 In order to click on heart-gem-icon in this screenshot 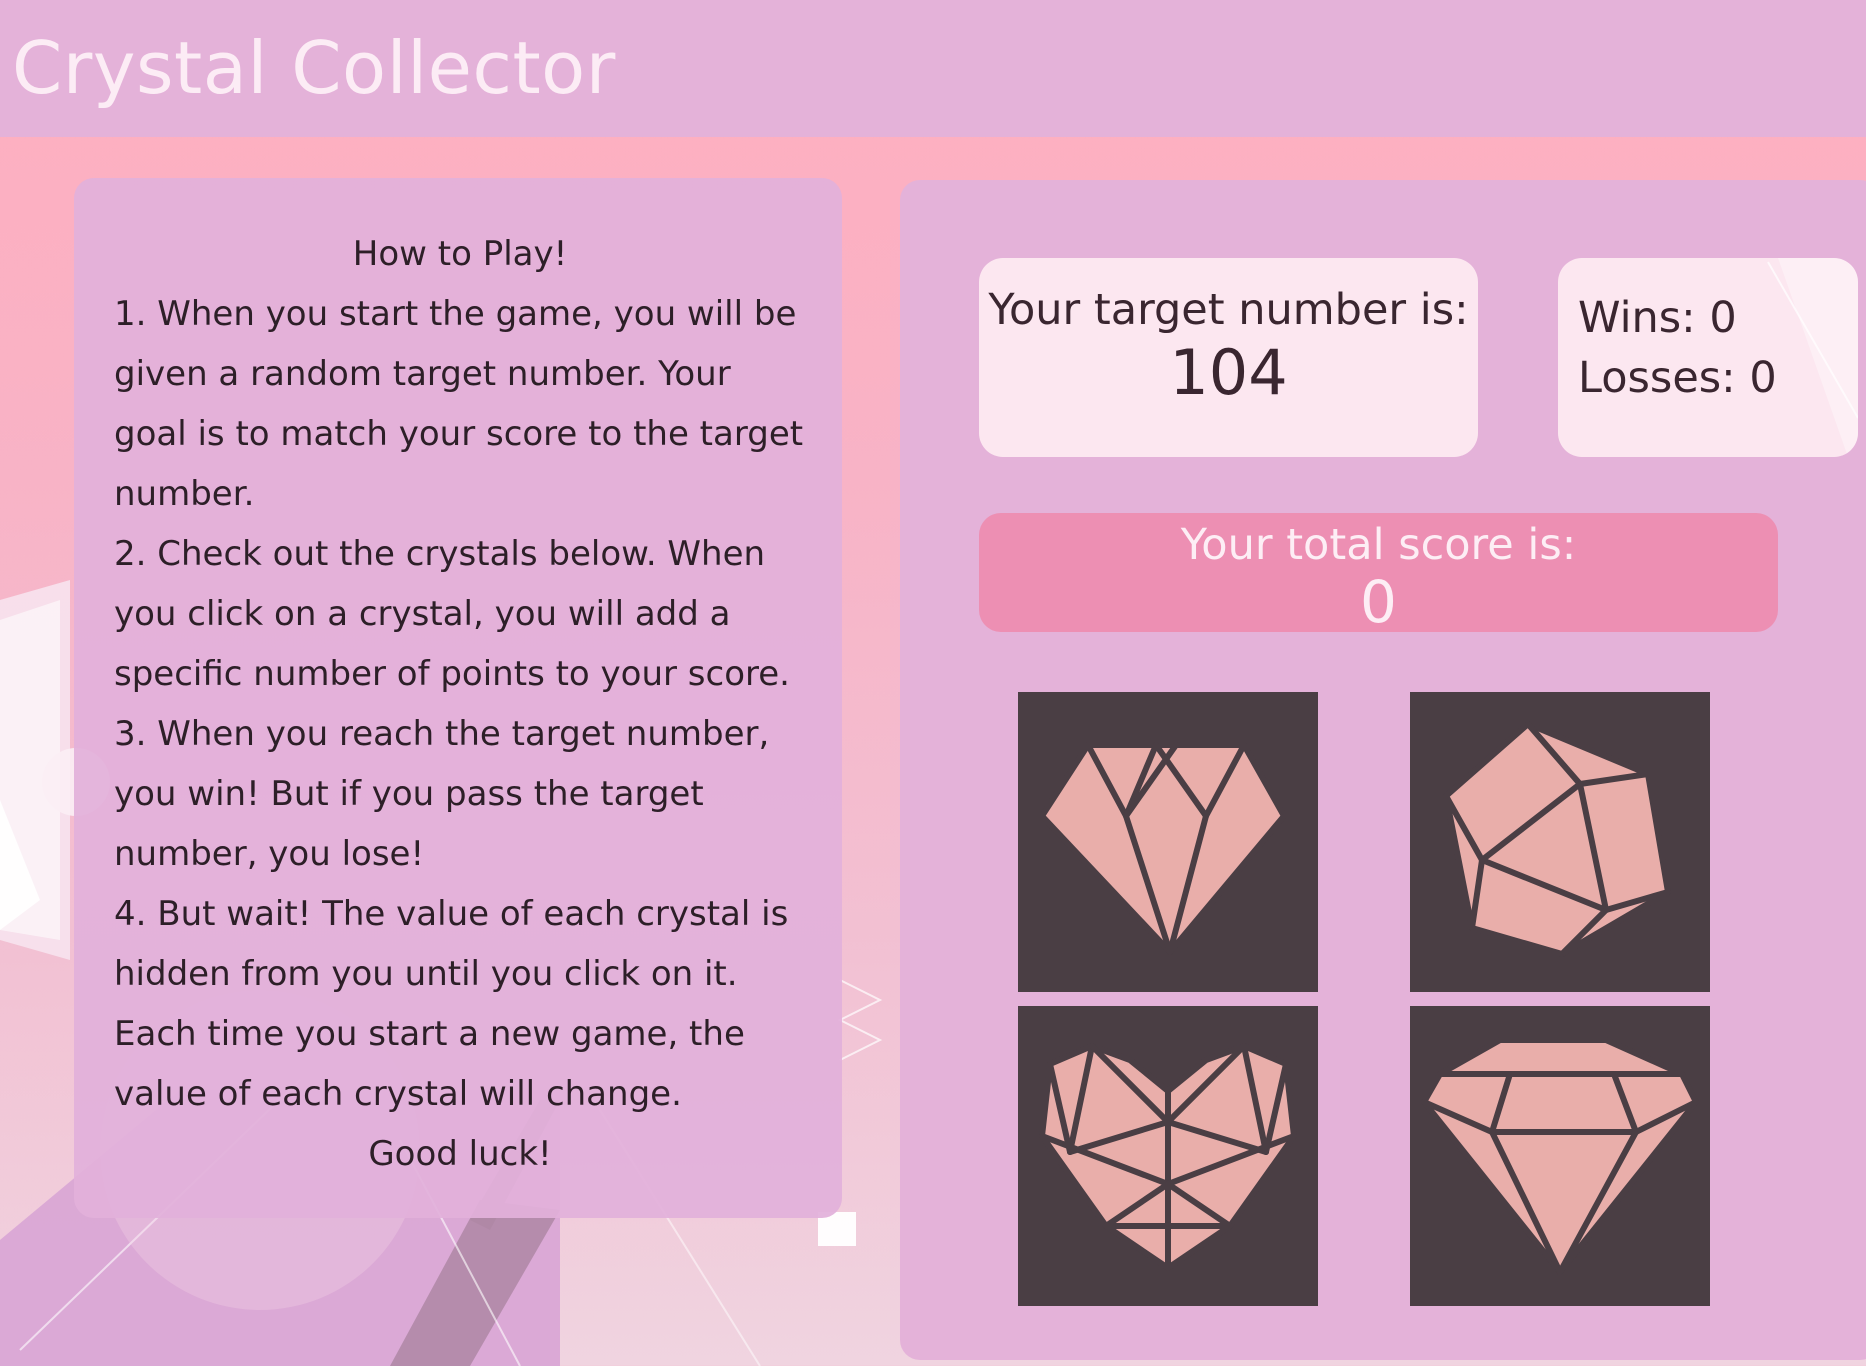, I will do `click(1168, 1157)`.